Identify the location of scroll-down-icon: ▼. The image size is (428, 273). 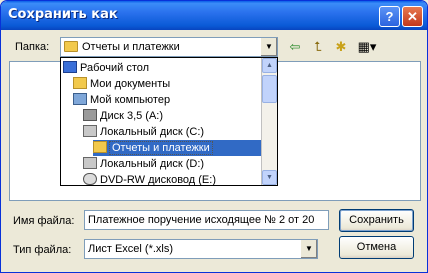
(269, 177).